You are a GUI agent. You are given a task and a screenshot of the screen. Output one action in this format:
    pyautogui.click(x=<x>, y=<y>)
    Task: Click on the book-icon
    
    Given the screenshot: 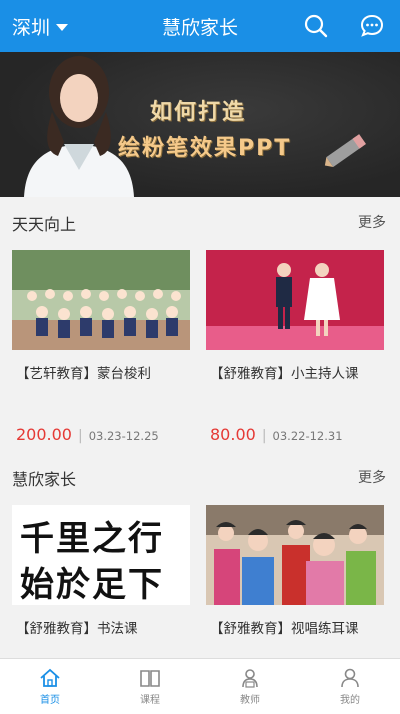 What is the action you would take?
    pyautogui.click(x=150, y=678)
    